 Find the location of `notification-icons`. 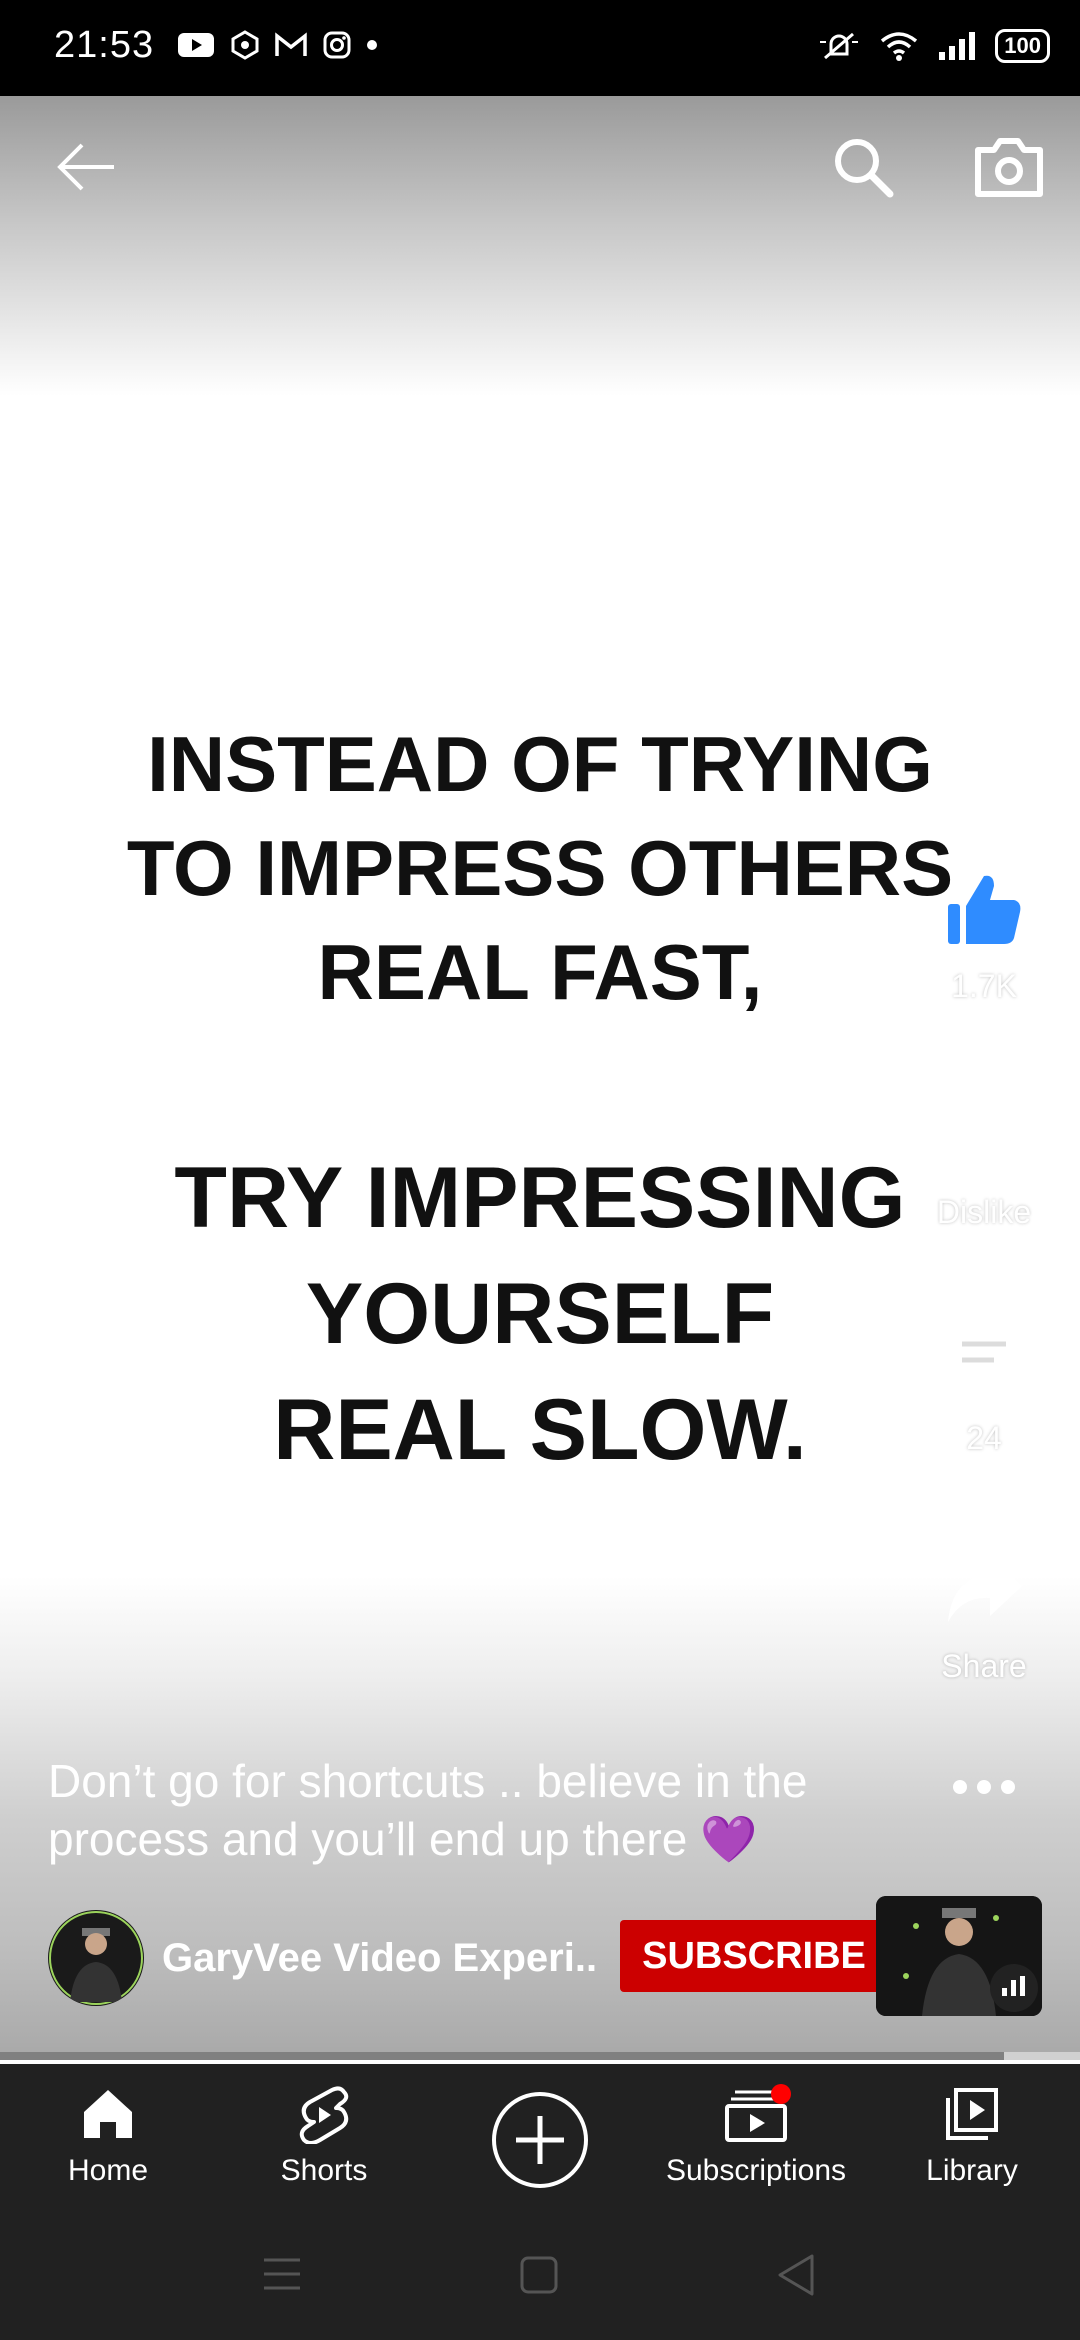

notification-icons is located at coordinates (277, 45).